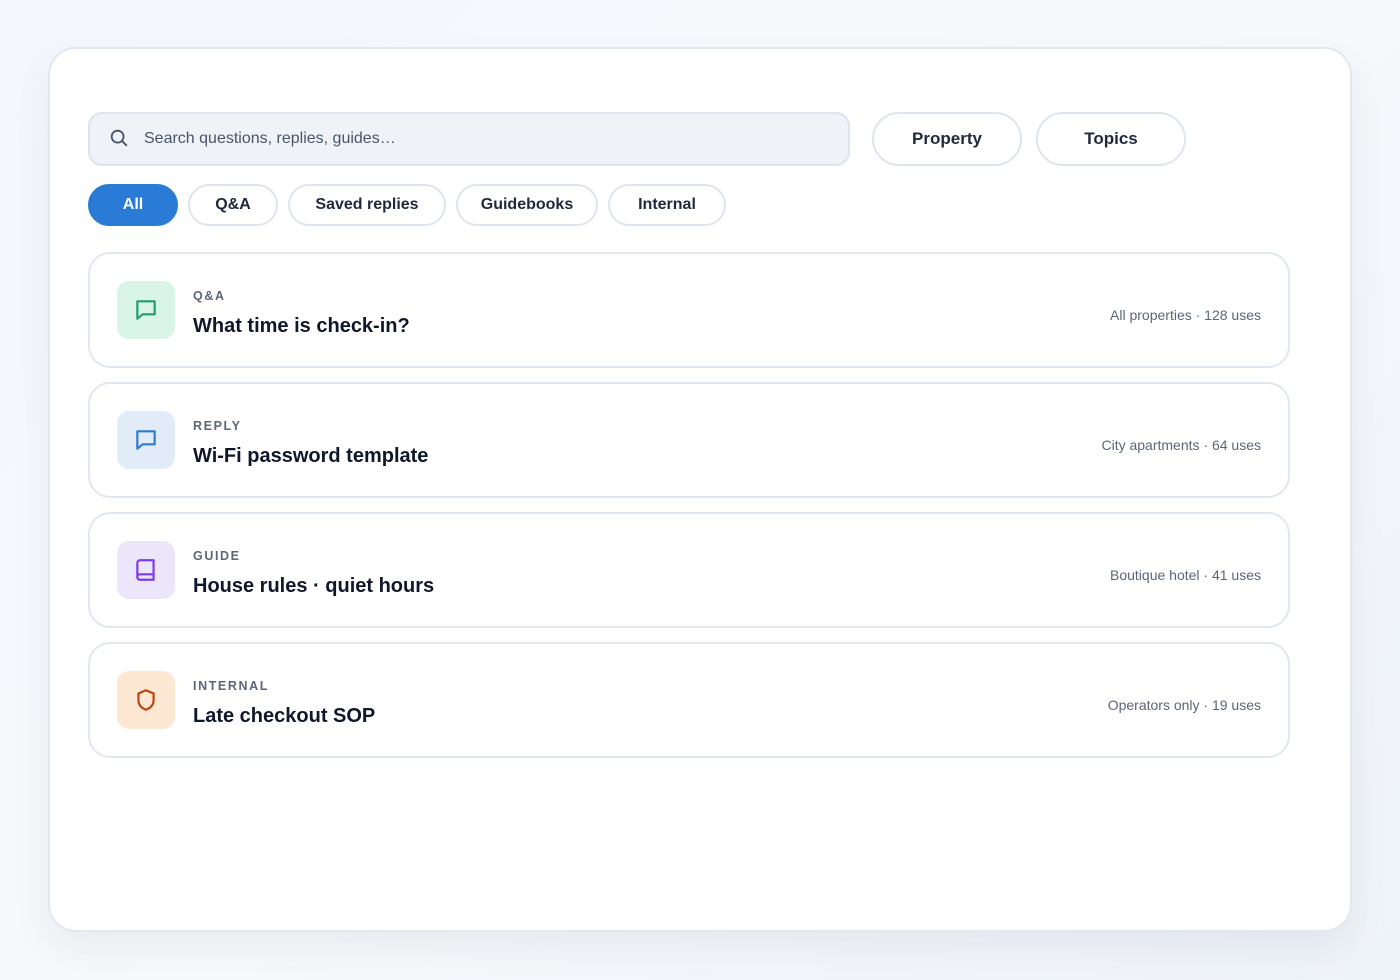 This screenshot has width=1400, height=980. What do you see at coordinates (314, 586) in the screenshot?
I see `item-title: House rules · quiet hours` at bounding box center [314, 586].